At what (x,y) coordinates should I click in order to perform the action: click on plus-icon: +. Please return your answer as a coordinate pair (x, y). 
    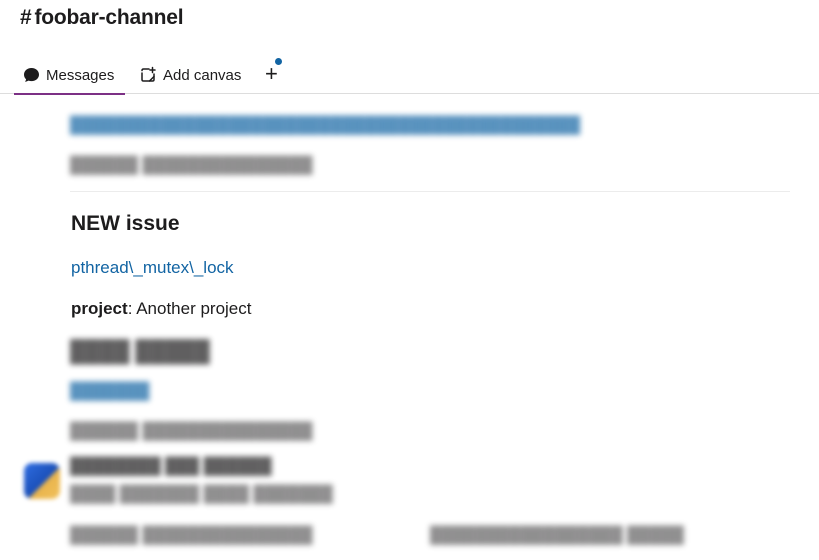
    Looking at the image, I should click on (271, 73).